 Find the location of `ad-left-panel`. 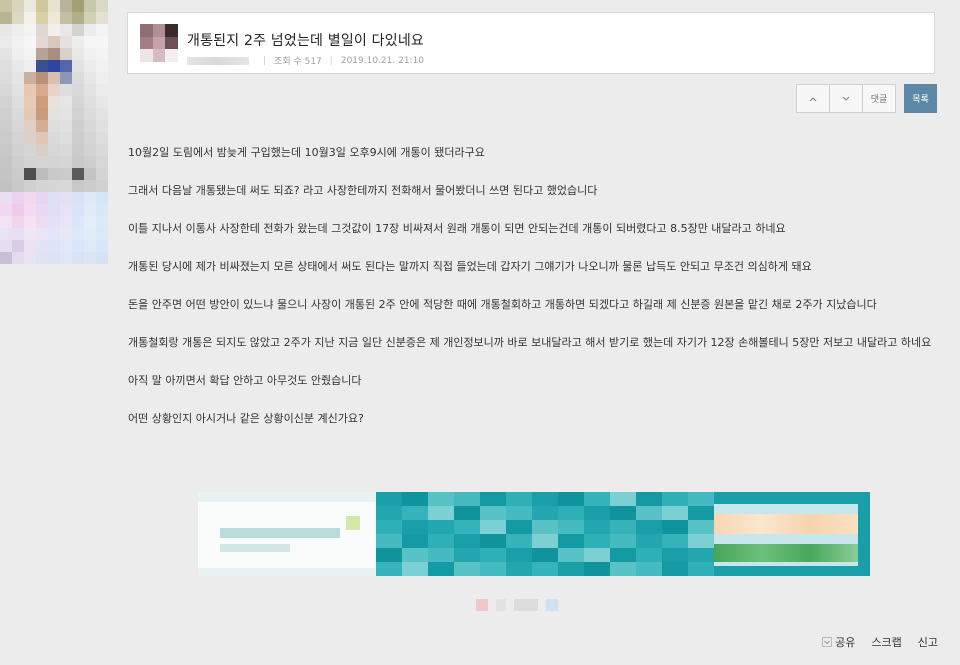

ad-left-panel is located at coordinates (287, 534).